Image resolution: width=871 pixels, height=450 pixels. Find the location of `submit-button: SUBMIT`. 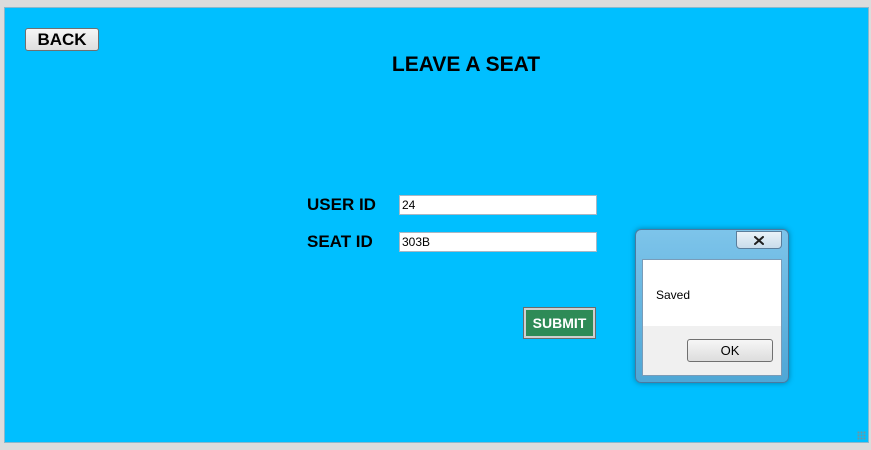

submit-button: SUBMIT is located at coordinates (559, 323).